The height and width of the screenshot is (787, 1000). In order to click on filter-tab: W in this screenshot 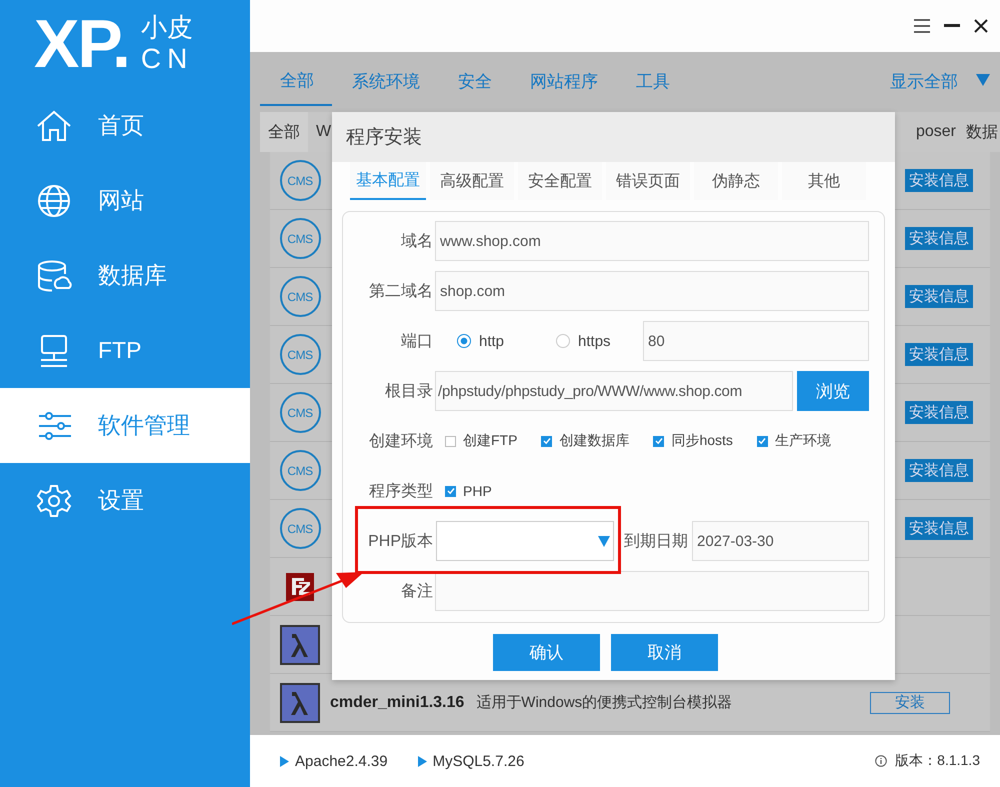, I will do `click(321, 132)`.